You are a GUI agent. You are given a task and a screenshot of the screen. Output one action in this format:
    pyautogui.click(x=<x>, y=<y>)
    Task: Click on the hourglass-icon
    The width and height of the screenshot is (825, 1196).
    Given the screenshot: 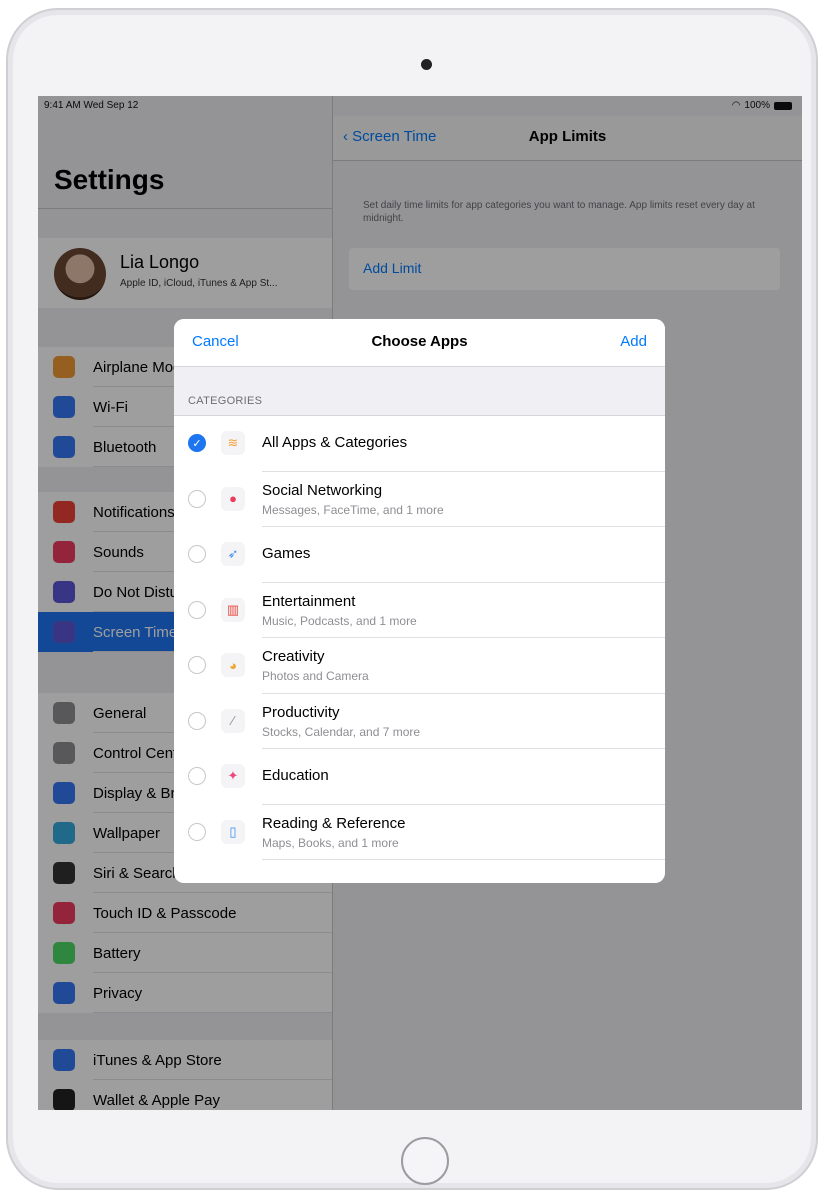 What is the action you would take?
    pyautogui.click(x=64, y=632)
    